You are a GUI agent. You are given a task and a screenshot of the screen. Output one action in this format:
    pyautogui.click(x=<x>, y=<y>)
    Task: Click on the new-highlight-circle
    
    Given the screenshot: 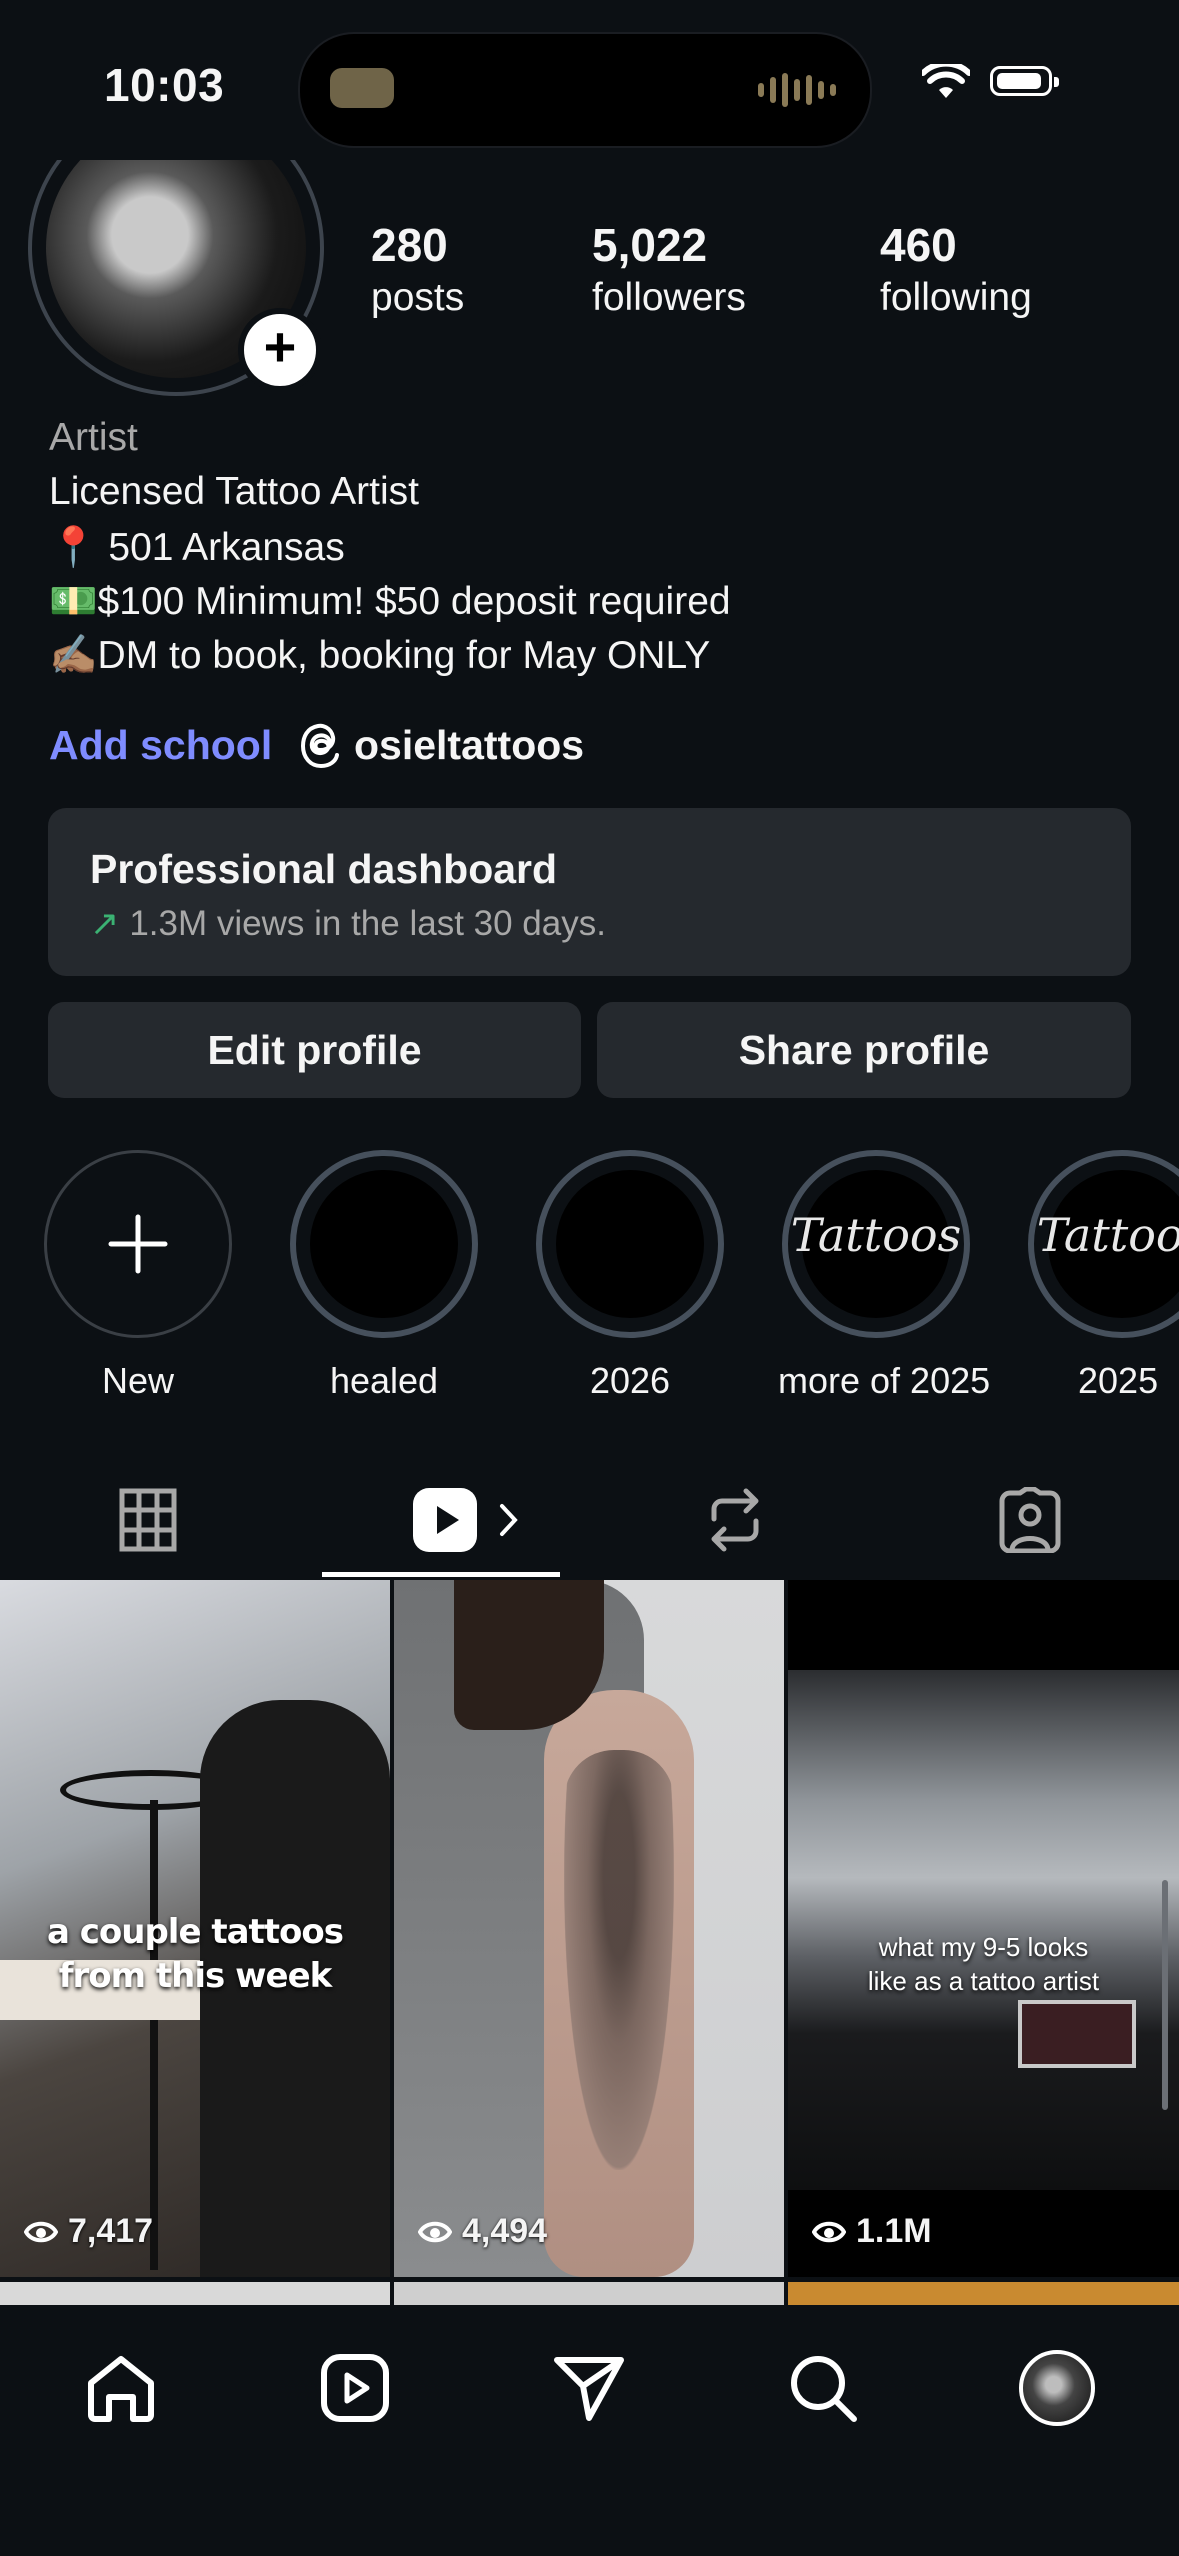 What is the action you would take?
    pyautogui.click(x=138, y=1244)
    